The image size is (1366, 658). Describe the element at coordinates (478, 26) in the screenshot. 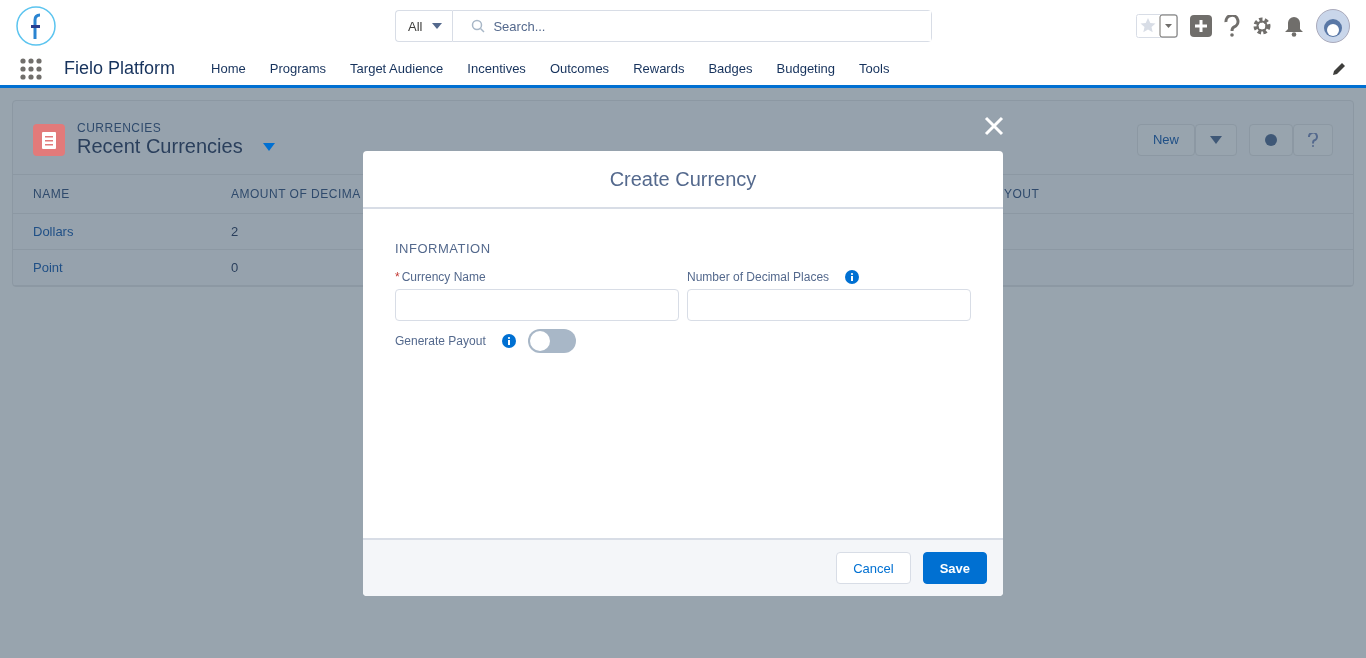

I see `search-icon` at that location.